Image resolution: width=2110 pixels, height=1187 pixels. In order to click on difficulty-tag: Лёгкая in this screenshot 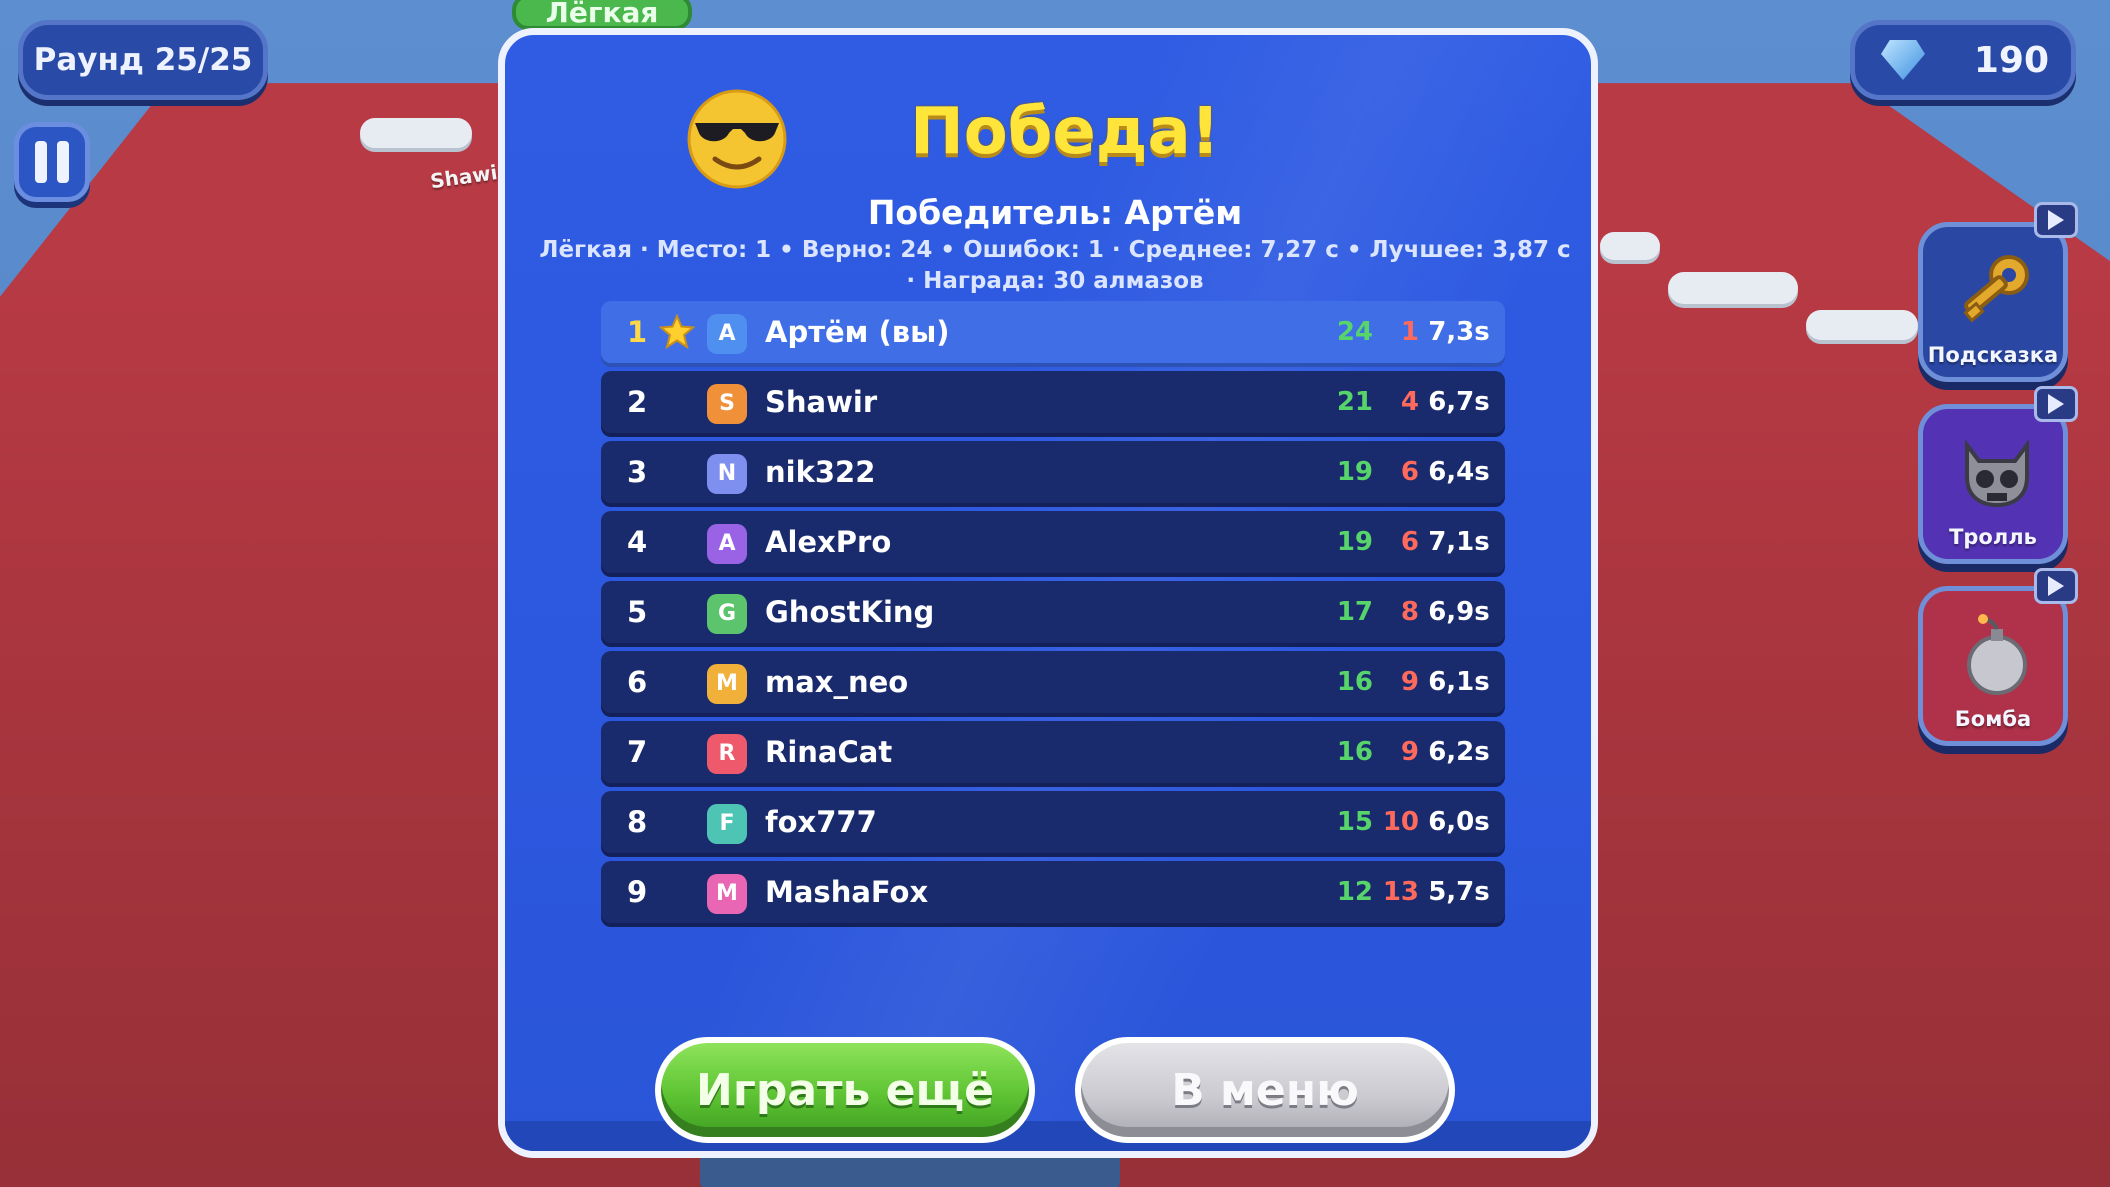, I will do `click(602, 15)`.